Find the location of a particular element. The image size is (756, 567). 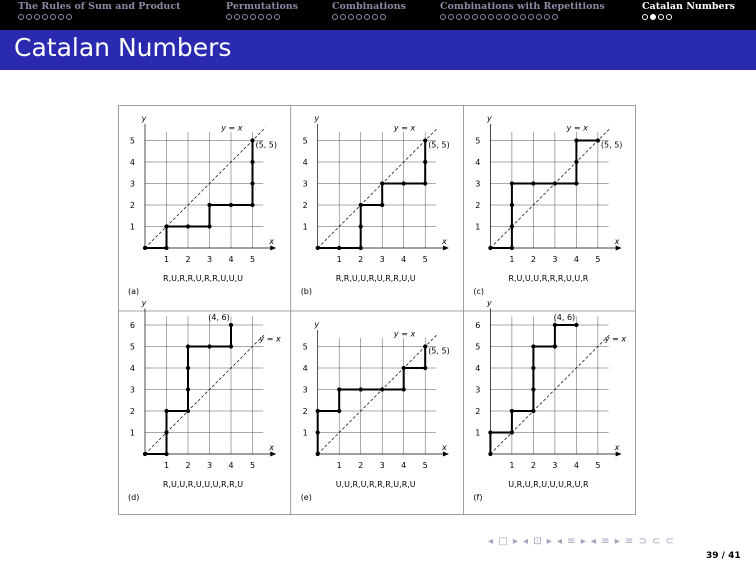

nav-section-5: Catalan Numbers is located at coordinates (688, 6).